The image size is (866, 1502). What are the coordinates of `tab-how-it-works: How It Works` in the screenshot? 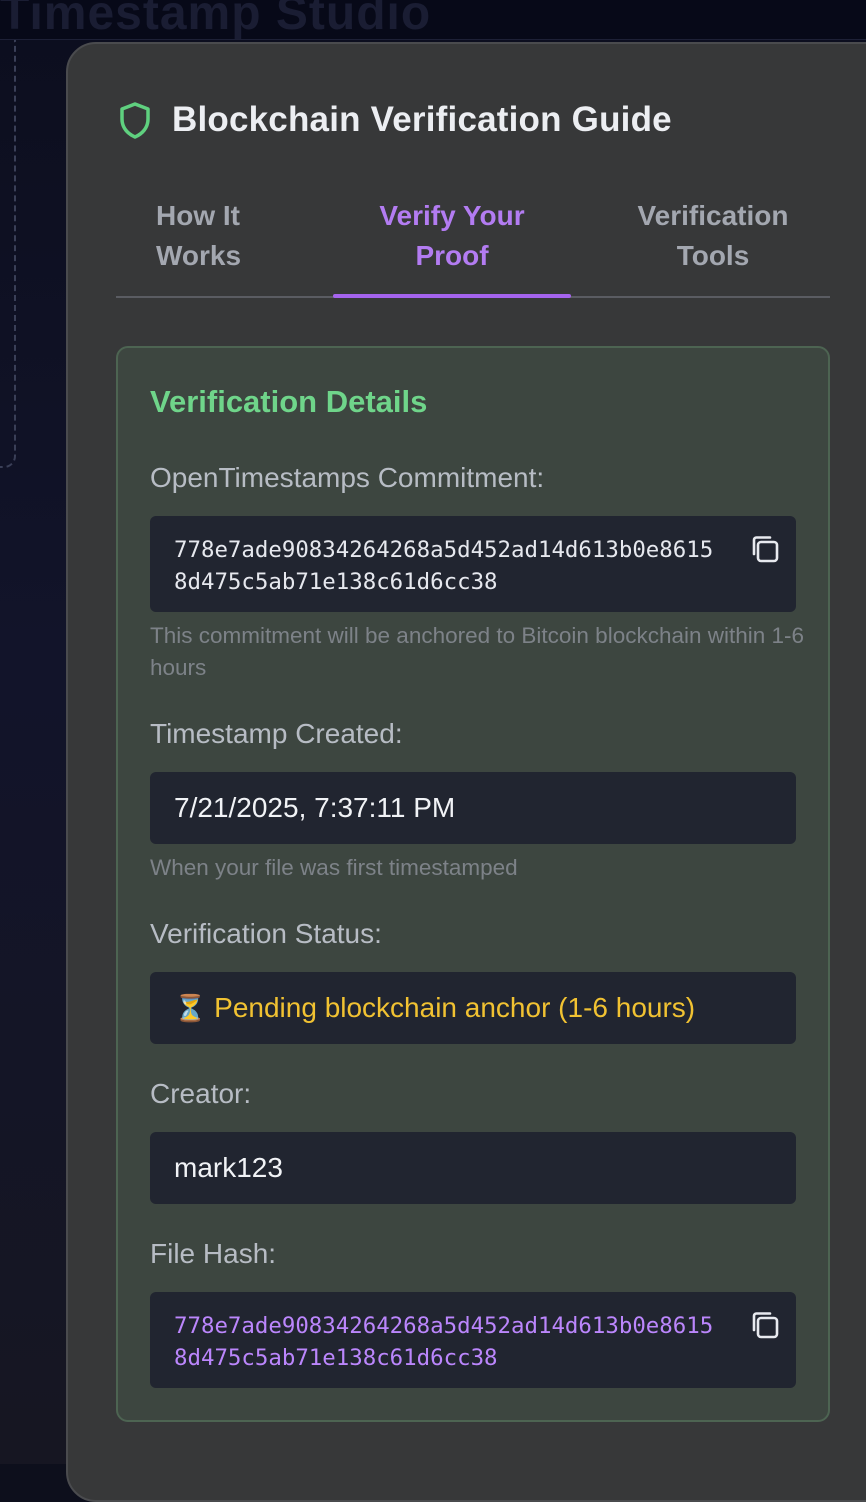 It's located at (216, 245).